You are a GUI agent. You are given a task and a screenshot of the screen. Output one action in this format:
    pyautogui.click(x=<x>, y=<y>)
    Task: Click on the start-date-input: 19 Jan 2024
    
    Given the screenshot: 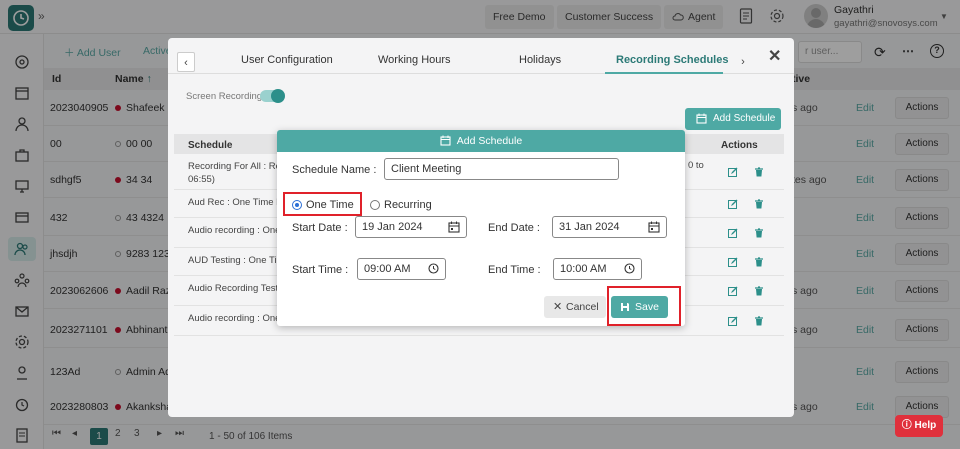 What is the action you would take?
    pyautogui.click(x=411, y=227)
    